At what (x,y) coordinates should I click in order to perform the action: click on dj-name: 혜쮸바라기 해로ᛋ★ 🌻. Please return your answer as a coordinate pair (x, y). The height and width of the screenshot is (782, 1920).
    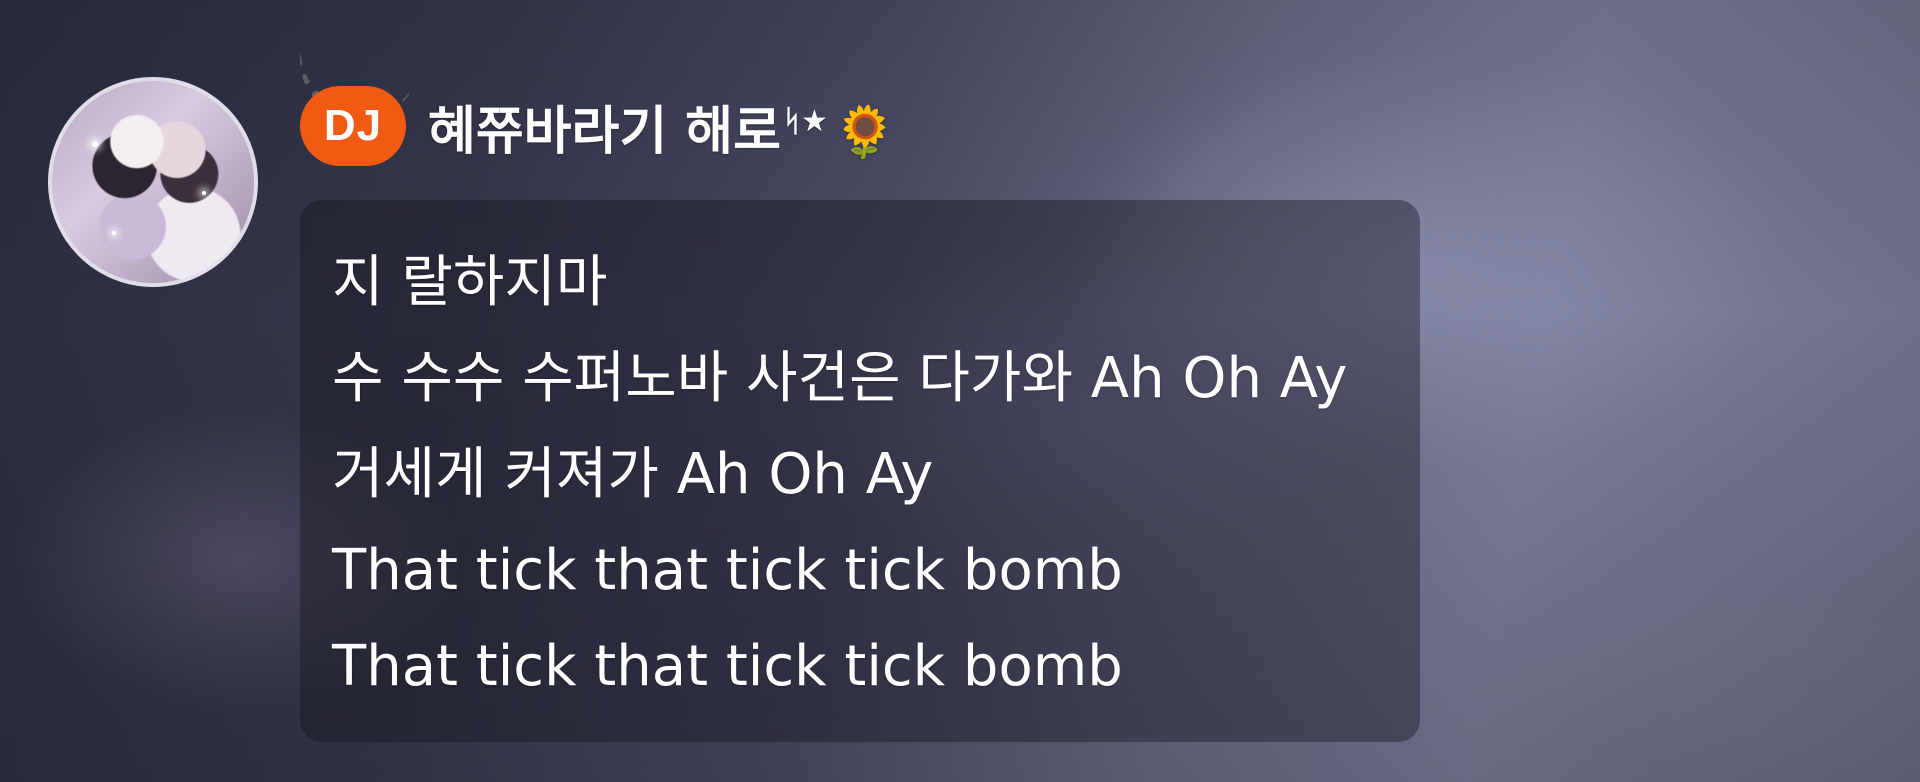
    Looking at the image, I should click on (662, 122).